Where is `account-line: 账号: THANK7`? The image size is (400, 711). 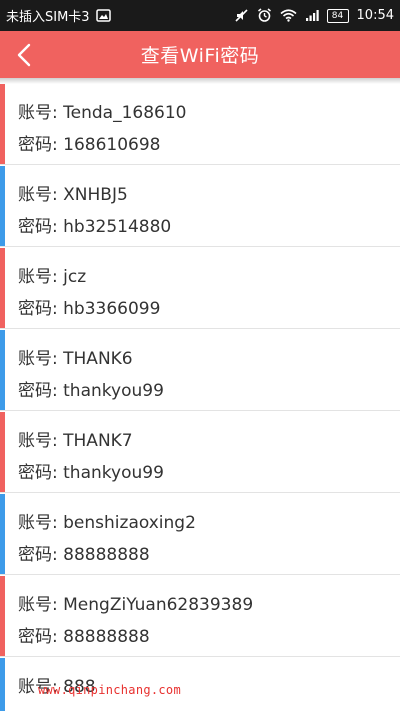 account-line: 账号: THANK7 is located at coordinates (75, 438).